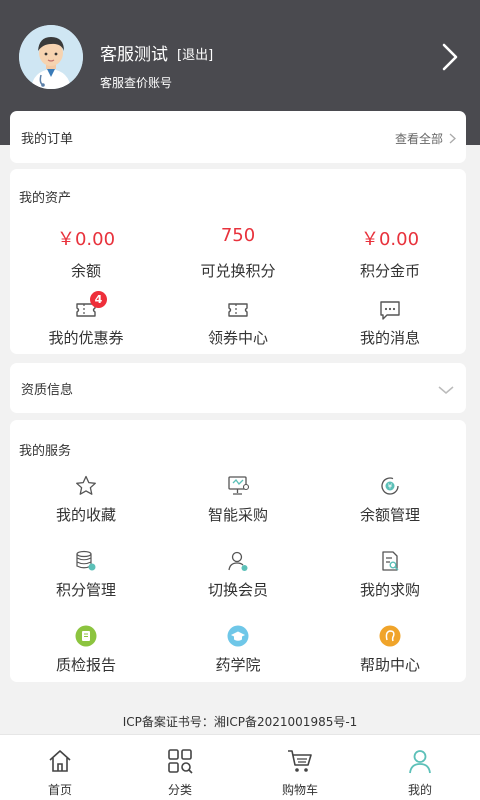  I want to click on request-icon, so click(390, 561).